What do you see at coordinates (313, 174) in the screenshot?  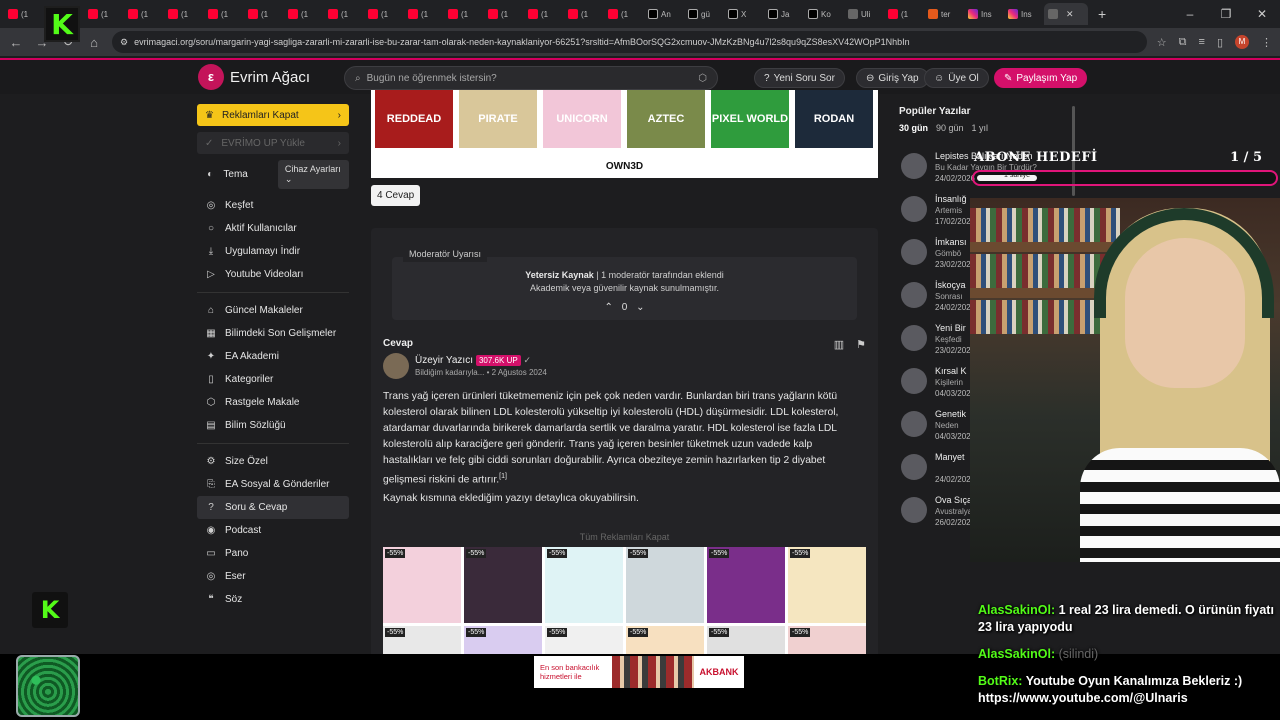 I see `device-settings-dropdown: Cihaz Ayarları ⌄` at bounding box center [313, 174].